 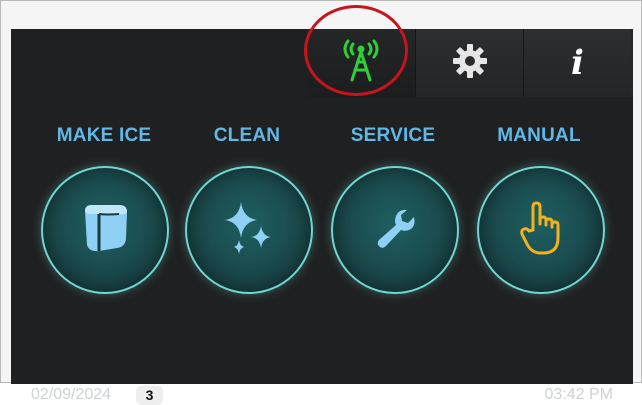 What do you see at coordinates (393, 135) in the screenshot?
I see `service-label: SERVICE` at bounding box center [393, 135].